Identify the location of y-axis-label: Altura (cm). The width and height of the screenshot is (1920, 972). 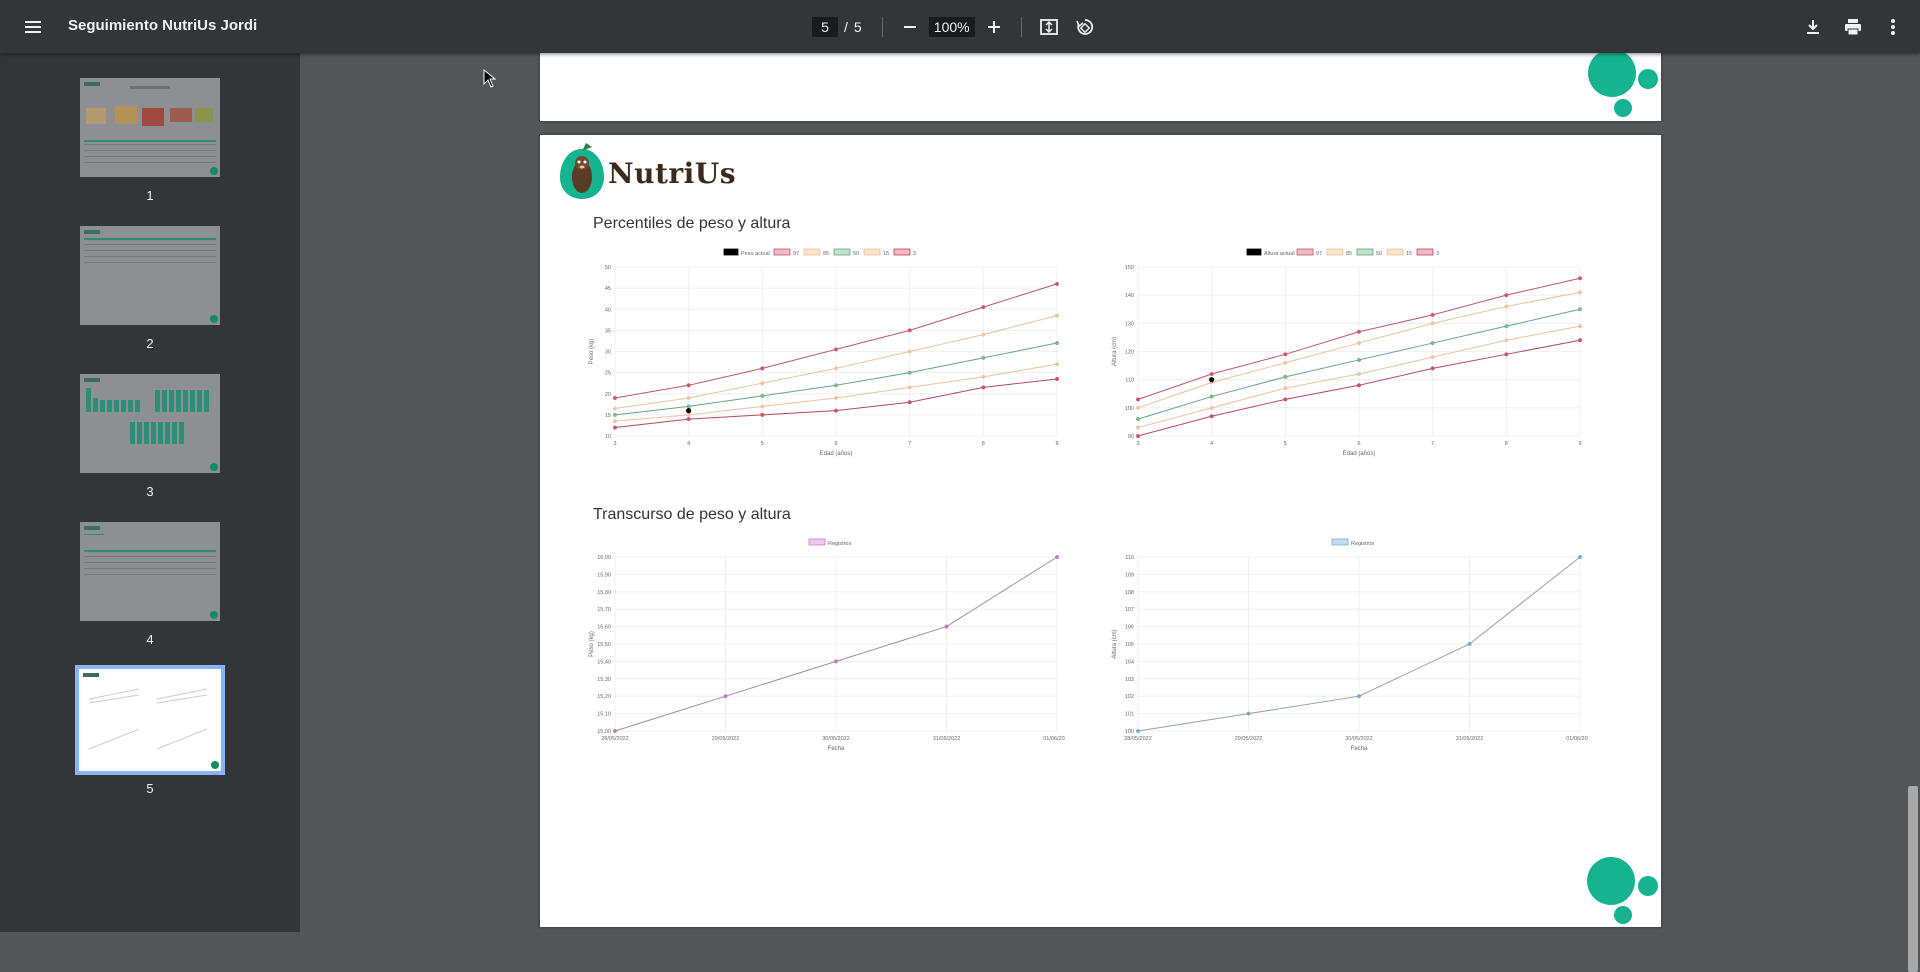
(1115, 643).